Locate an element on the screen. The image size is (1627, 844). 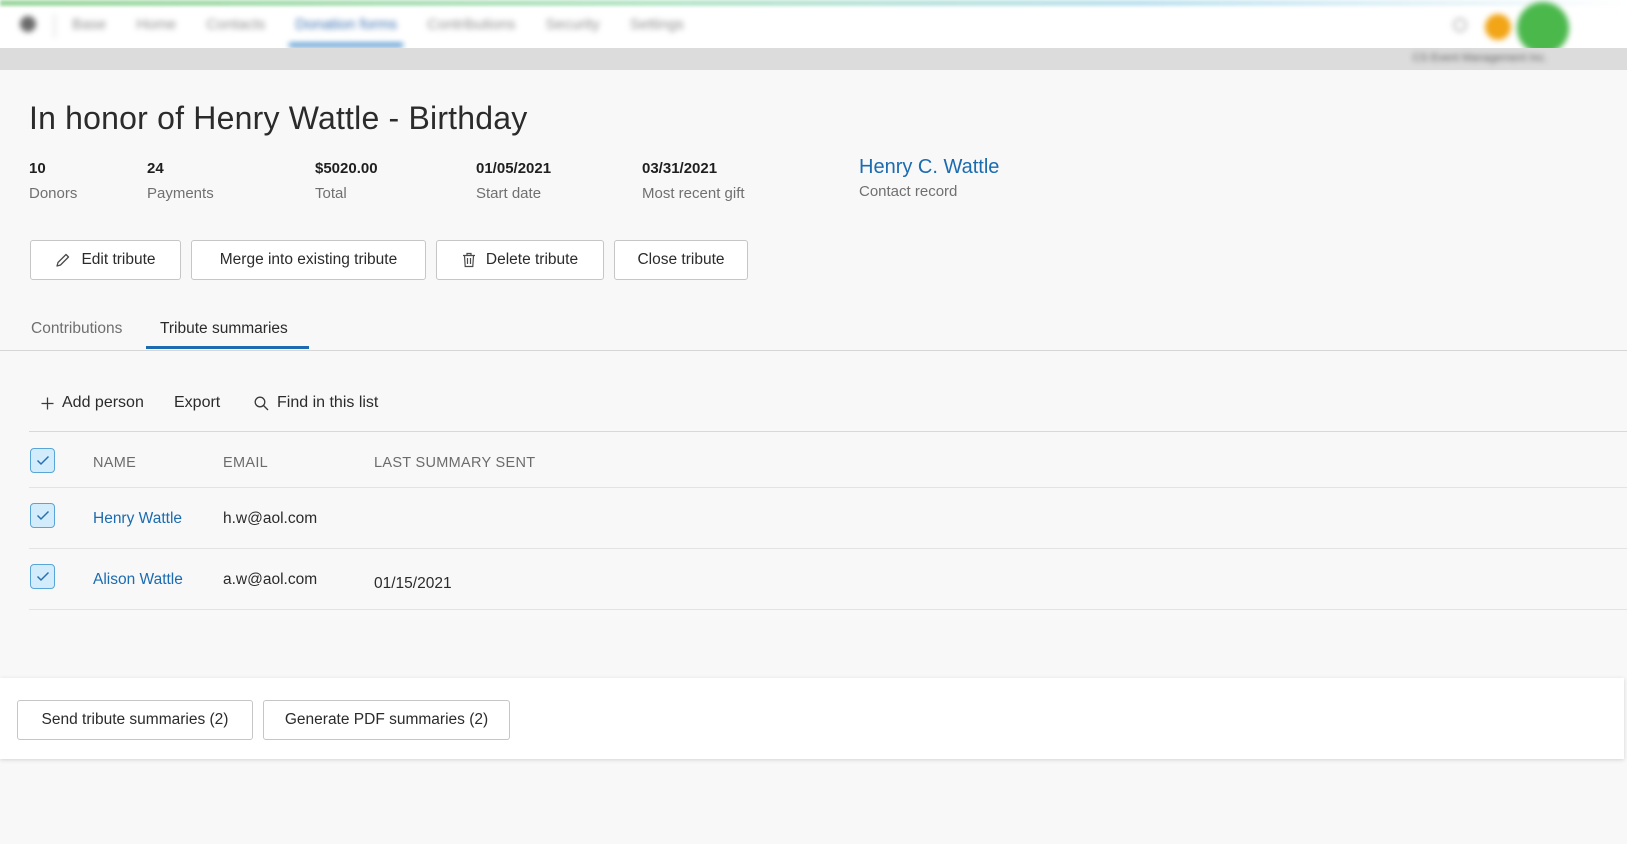
stat-label: Most recent gift is located at coordinates (693, 193).